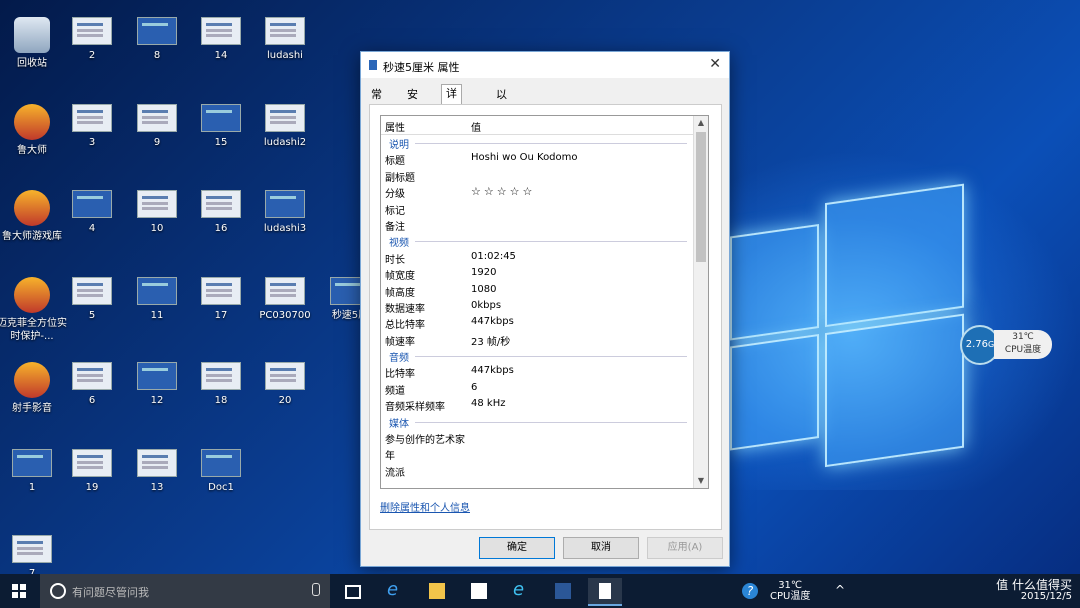 The height and width of the screenshot is (608, 1080). What do you see at coordinates (395, 591) in the screenshot?
I see `edge-icon: e` at bounding box center [395, 591].